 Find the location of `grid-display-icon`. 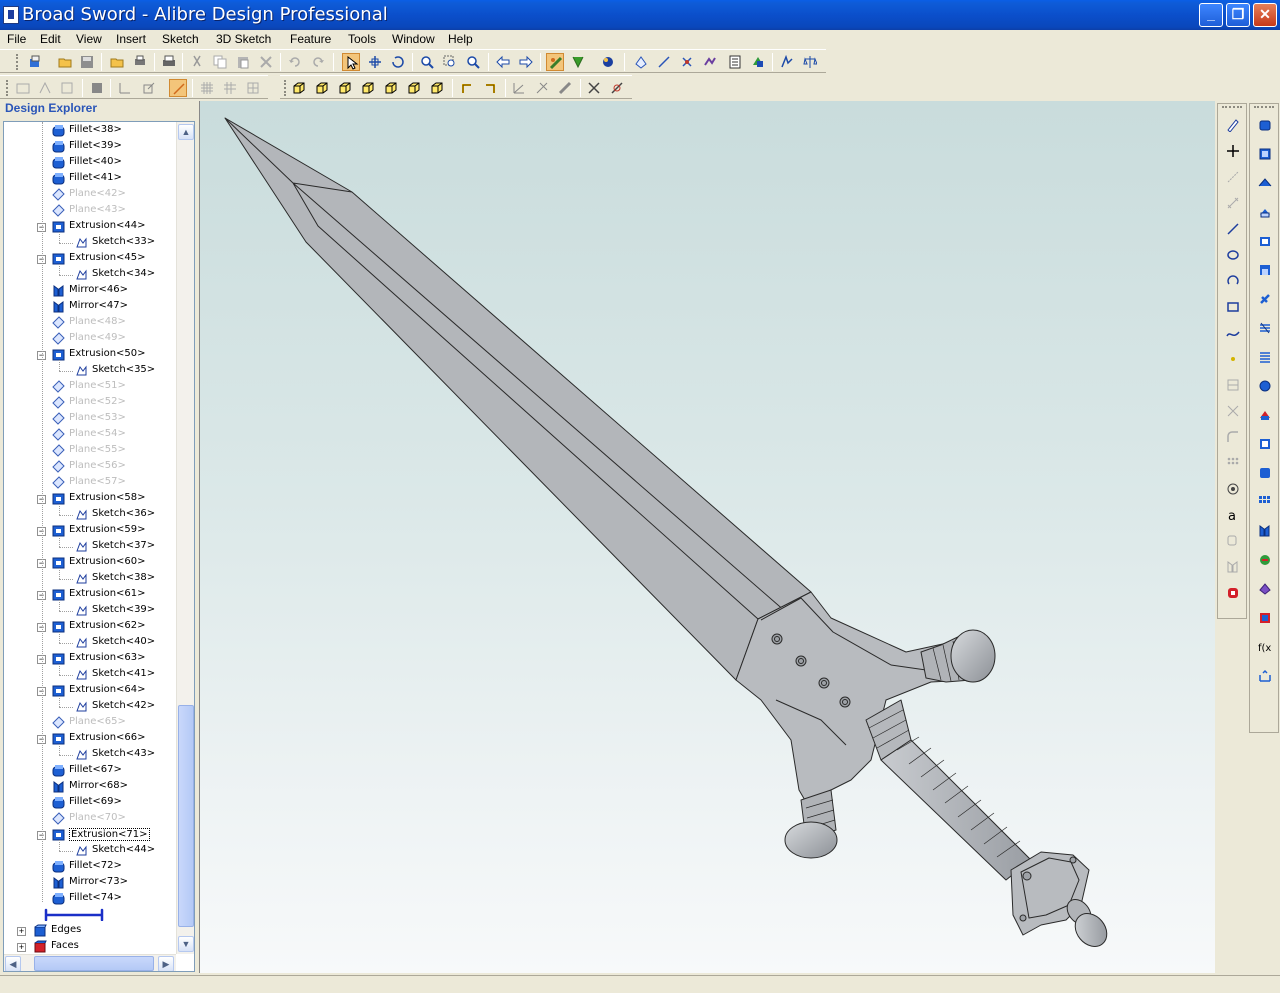

grid-display-icon is located at coordinates (207, 88).